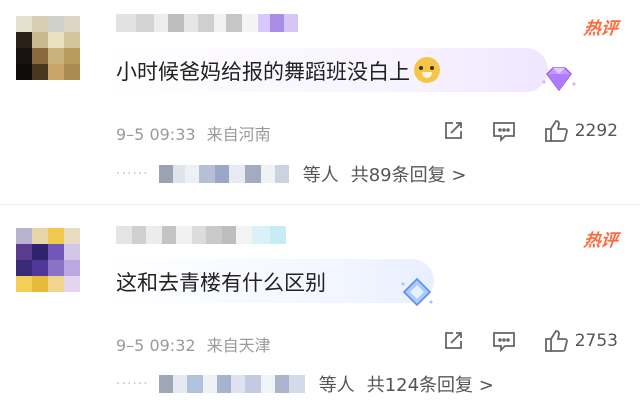 The image size is (640, 411). I want to click on comment-actions: 2292, so click(516, 131).